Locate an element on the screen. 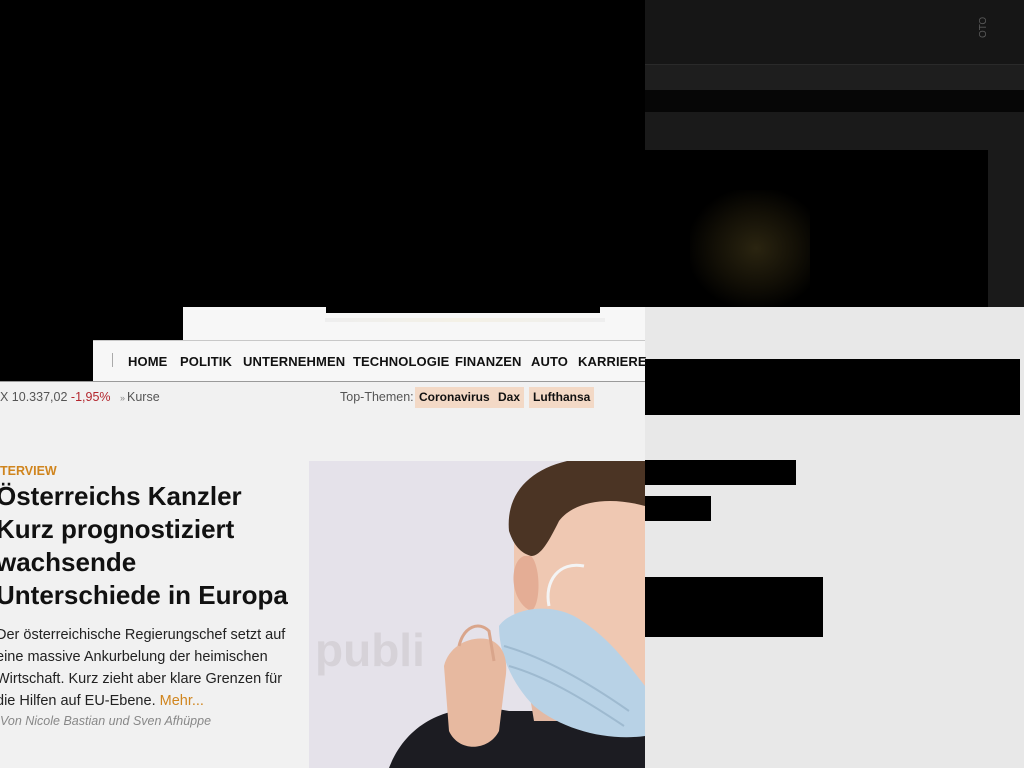 This screenshot has height=768, width=1024. article-kicker: TERVIEW is located at coordinates (28, 471).